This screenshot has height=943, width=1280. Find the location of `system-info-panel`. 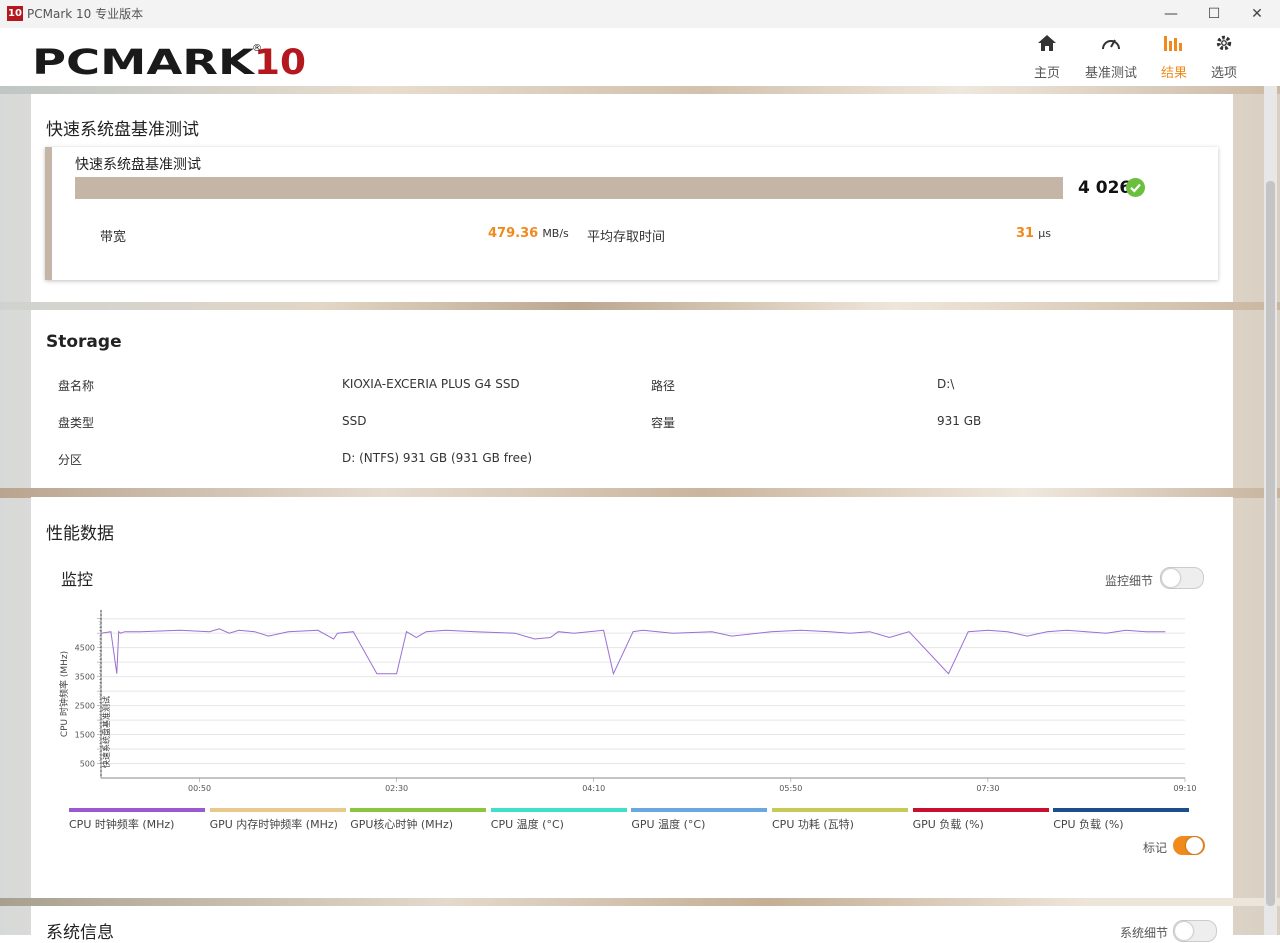

system-info-panel is located at coordinates (632, 920).